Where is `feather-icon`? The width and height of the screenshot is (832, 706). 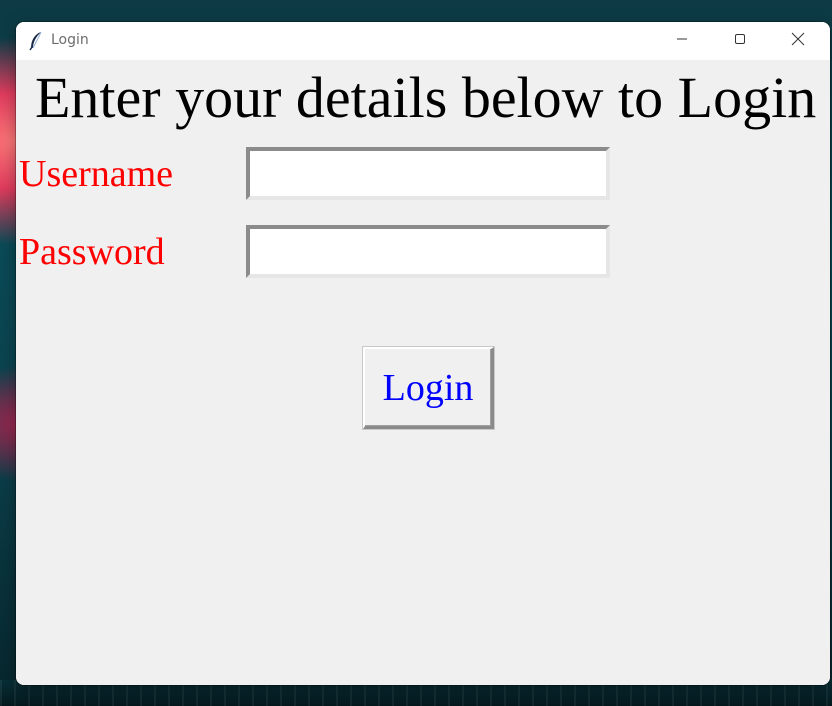
feather-icon is located at coordinates (36, 41).